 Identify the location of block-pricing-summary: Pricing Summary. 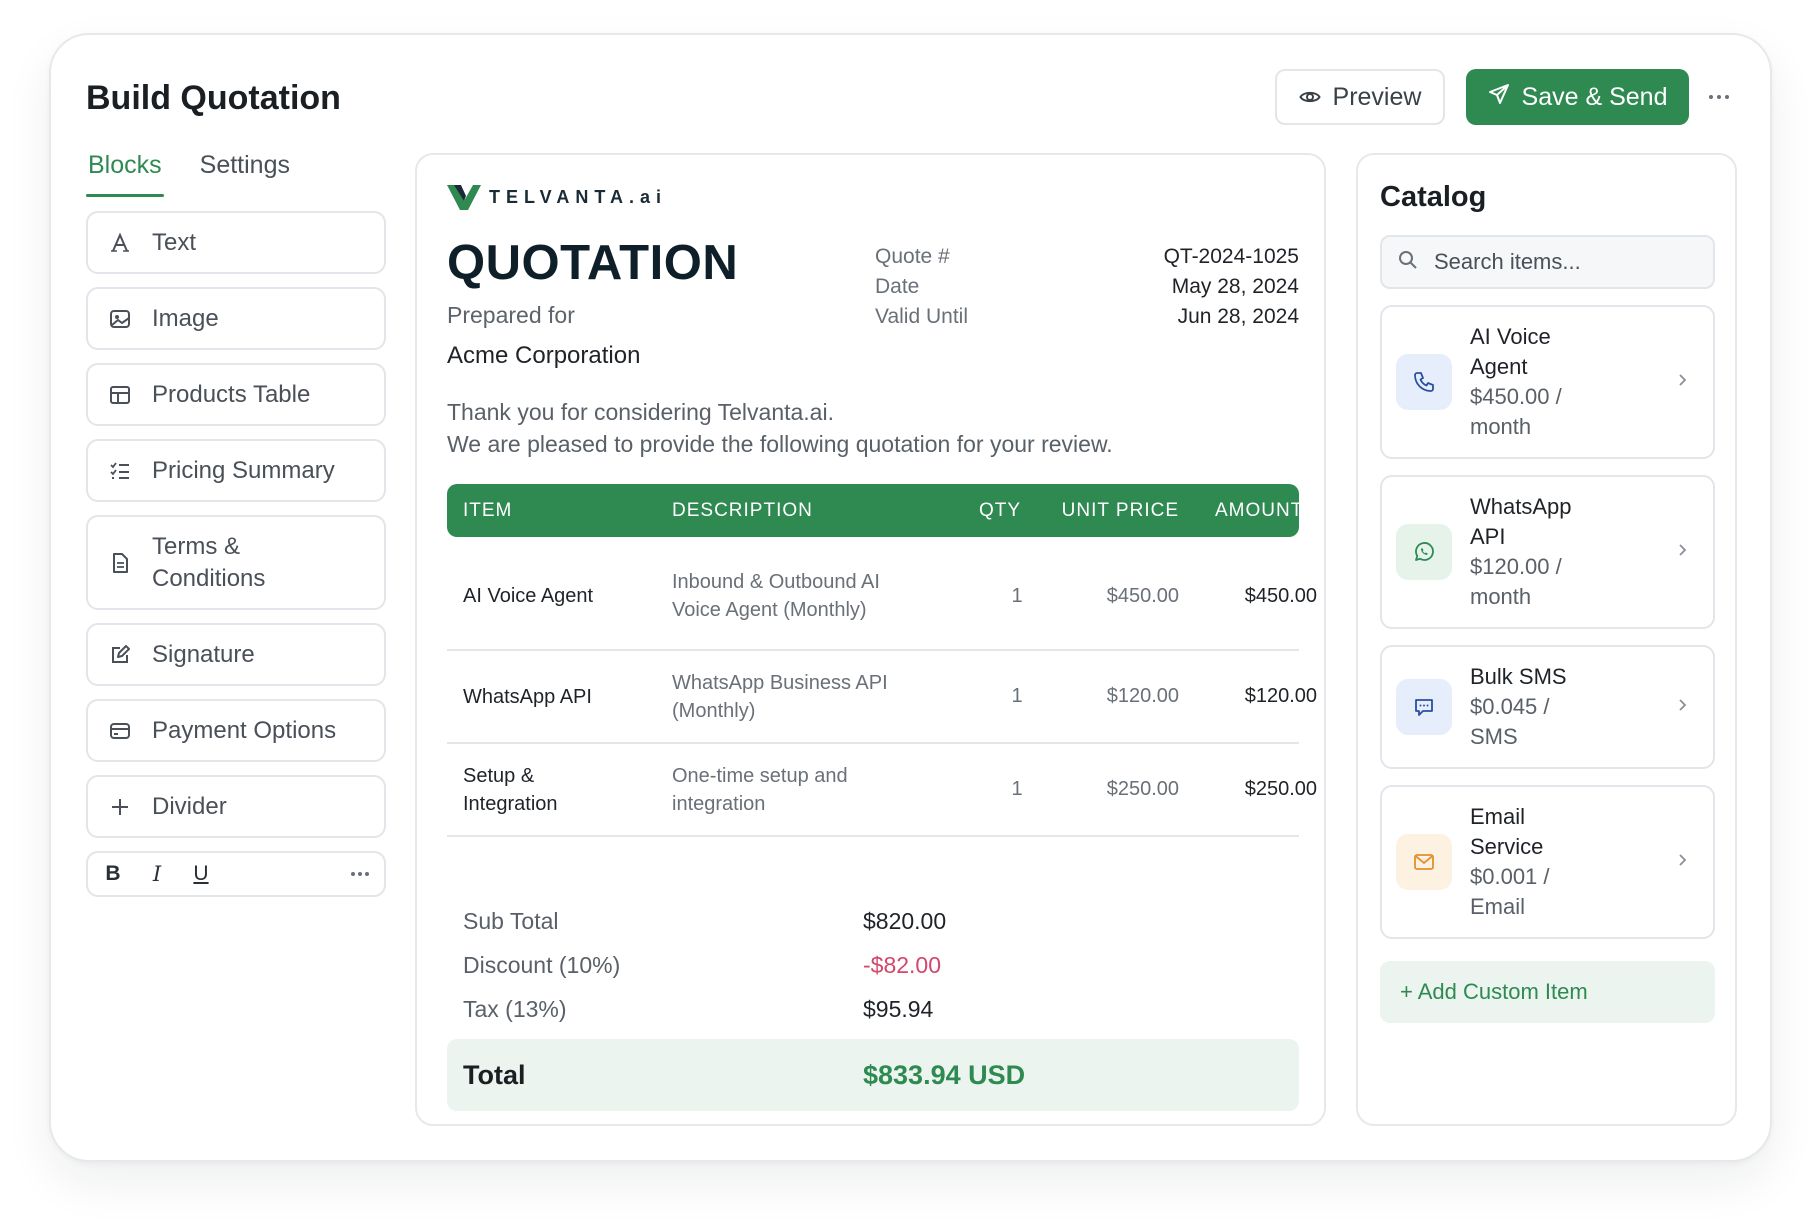
(236, 470).